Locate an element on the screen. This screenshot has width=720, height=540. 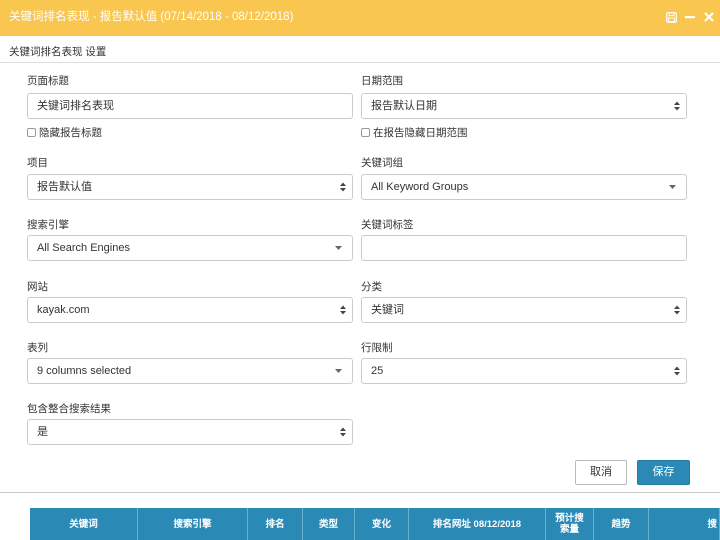
category-value: 关键词 is located at coordinates (387, 310).